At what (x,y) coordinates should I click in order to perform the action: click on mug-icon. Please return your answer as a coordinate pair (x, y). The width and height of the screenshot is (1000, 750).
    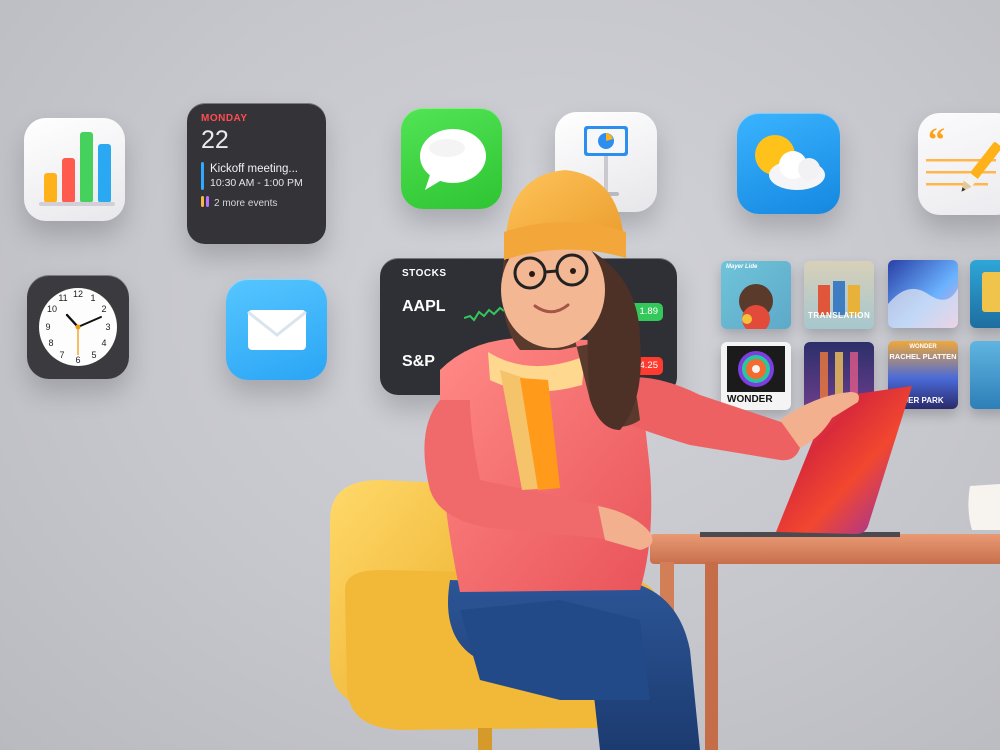
    Looking at the image, I should click on (984, 507).